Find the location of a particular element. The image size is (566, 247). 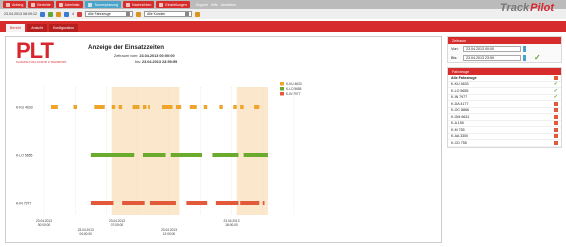

tab-bericht: Bericht is located at coordinates (16, 28).